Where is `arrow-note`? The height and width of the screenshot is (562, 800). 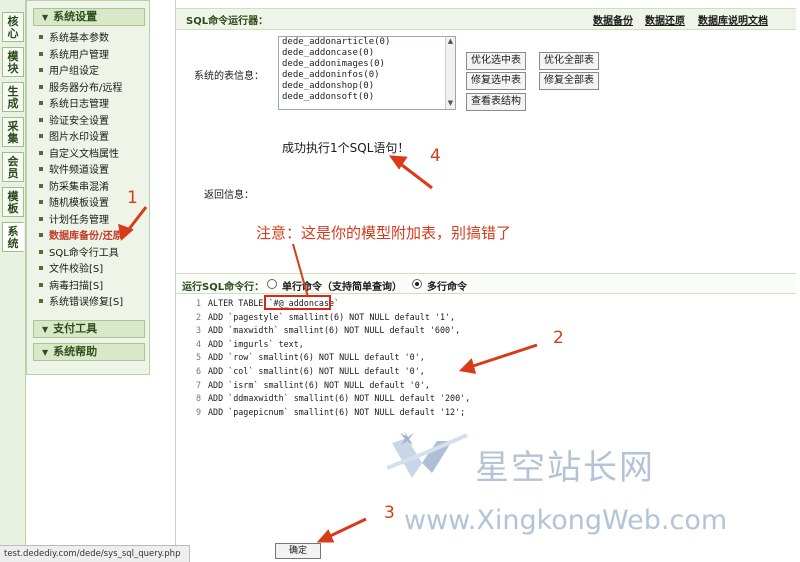
arrow-note is located at coordinates (300, 270).